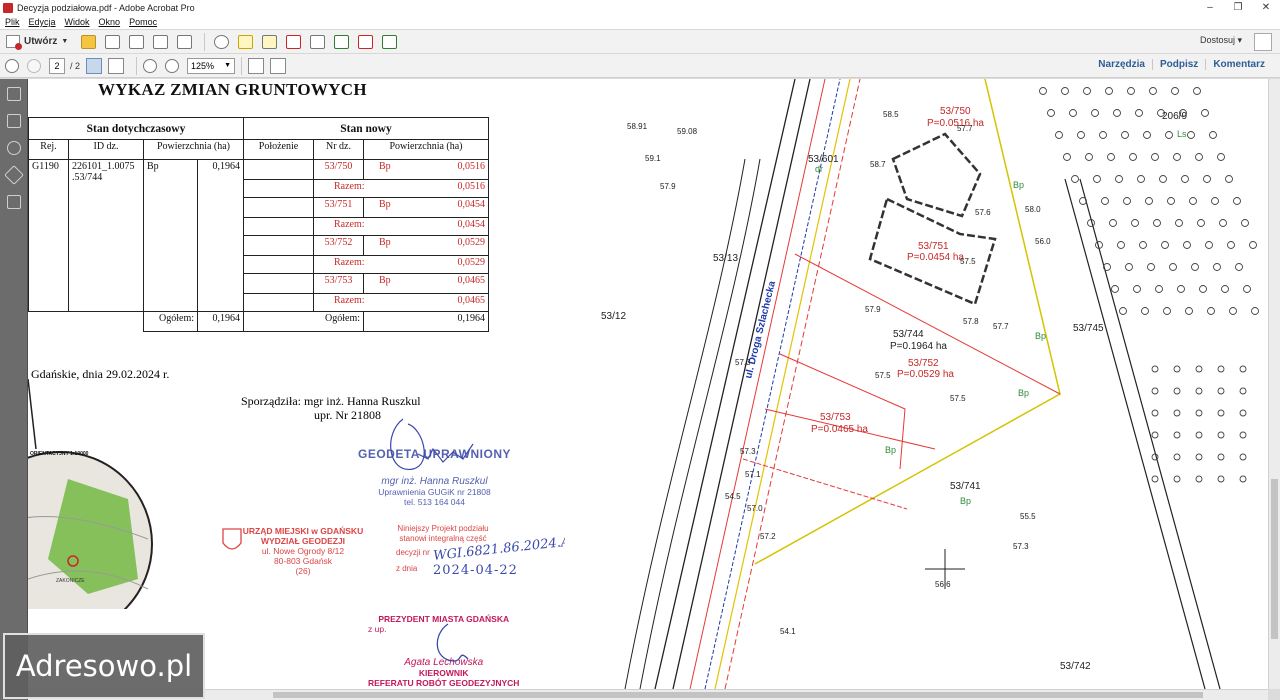 The width and height of the screenshot is (1280, 700). I want to click on save-icon, so click(112, 41).